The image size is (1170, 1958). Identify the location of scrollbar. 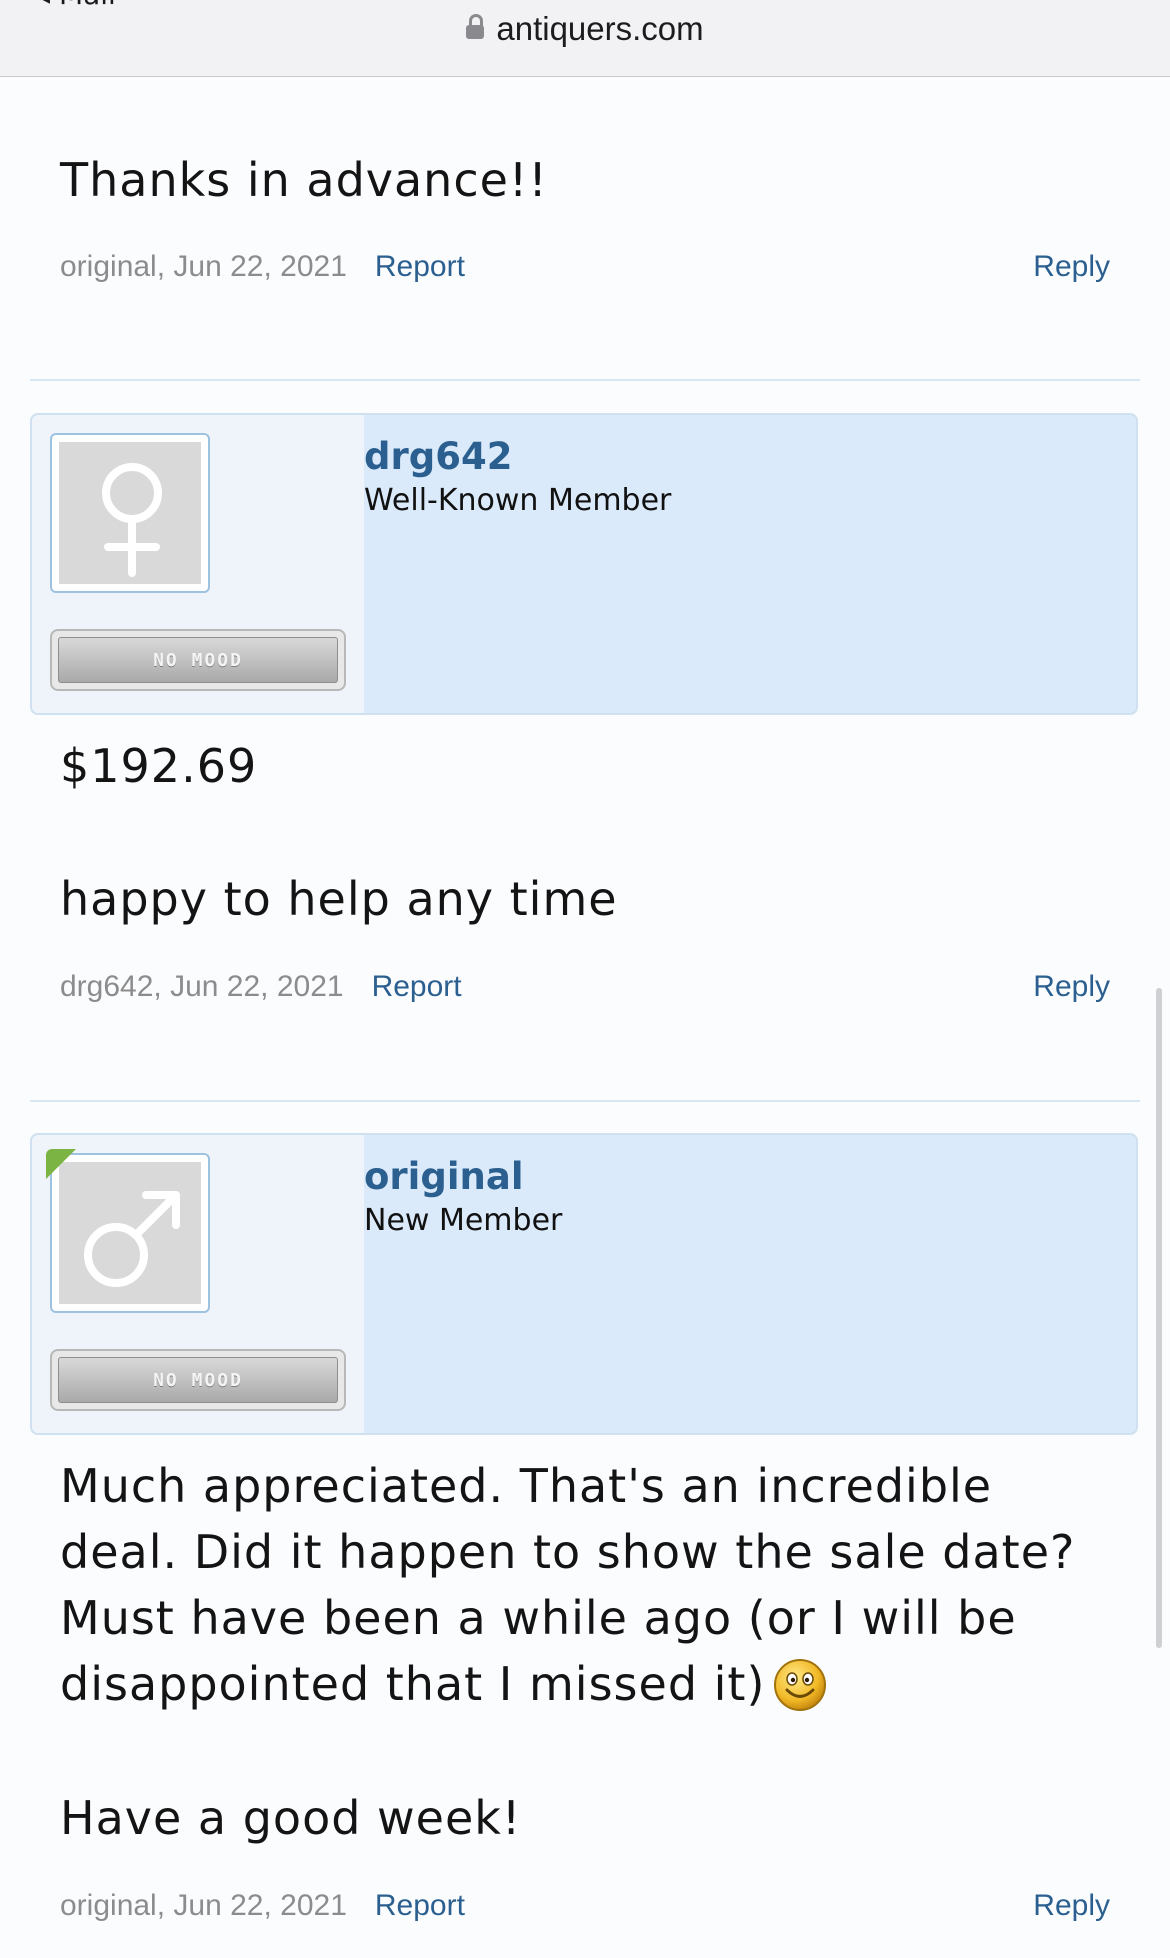
(1159, 1318).